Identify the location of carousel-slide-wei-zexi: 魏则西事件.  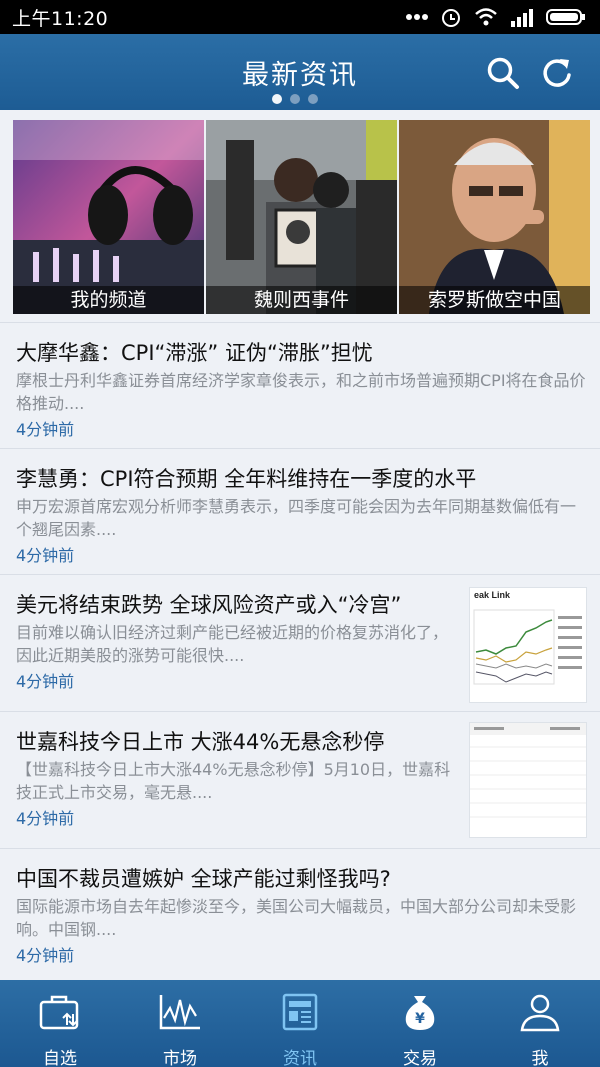
(301, 217).